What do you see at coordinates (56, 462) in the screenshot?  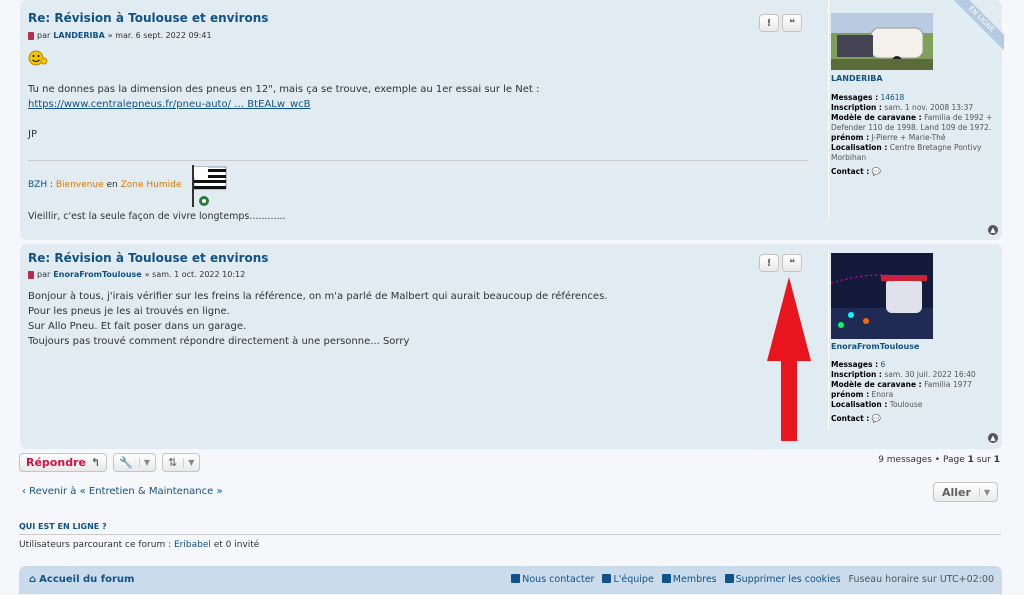 I see `reply-label: Répondre` at bounding box center [56, 462].